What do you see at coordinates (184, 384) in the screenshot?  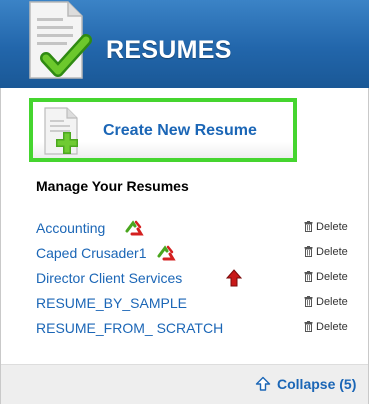 I see `panel-footer: Collapse (5)` at bounding box center [184, 384].